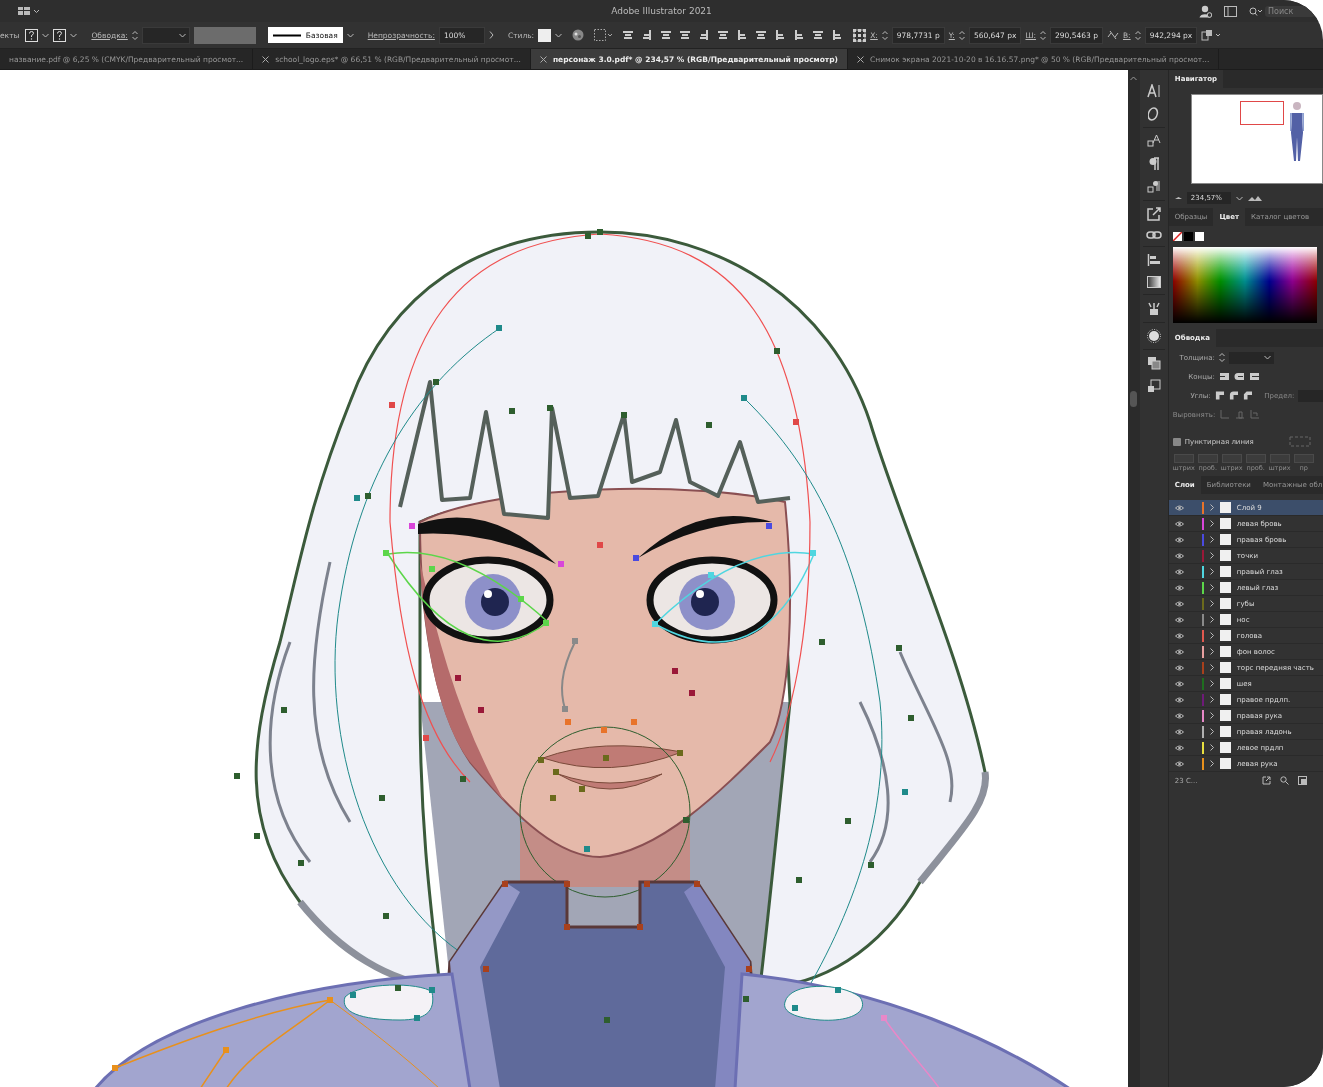 This screenshot has width=1323, height=1087. I want to click on align-bottom-icon, so click(723, 35).